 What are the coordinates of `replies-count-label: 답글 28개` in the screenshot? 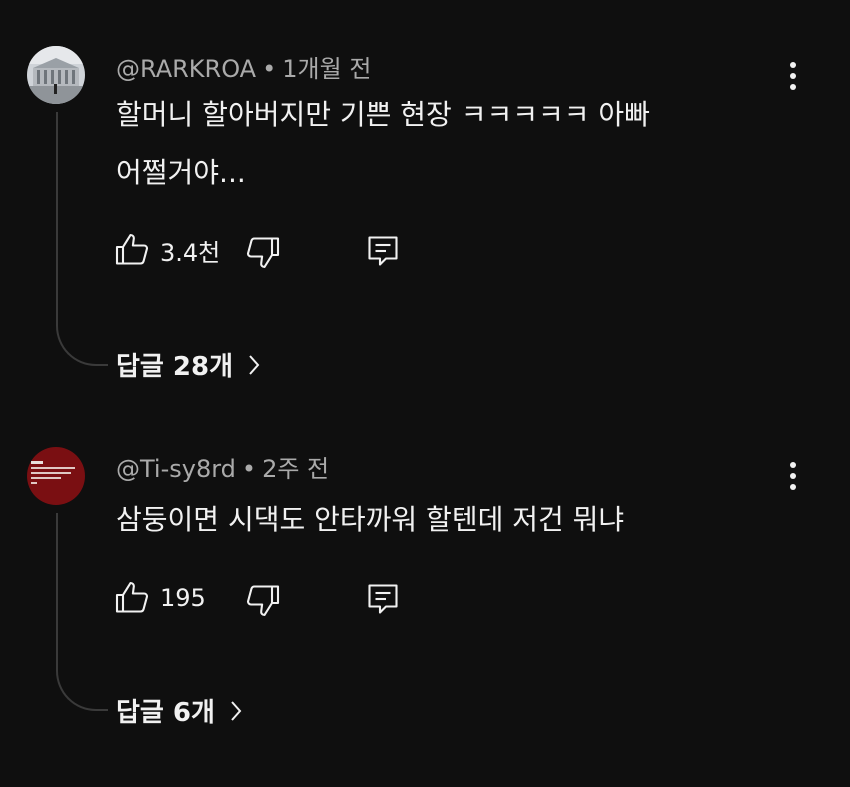 It's located at (174, 367).